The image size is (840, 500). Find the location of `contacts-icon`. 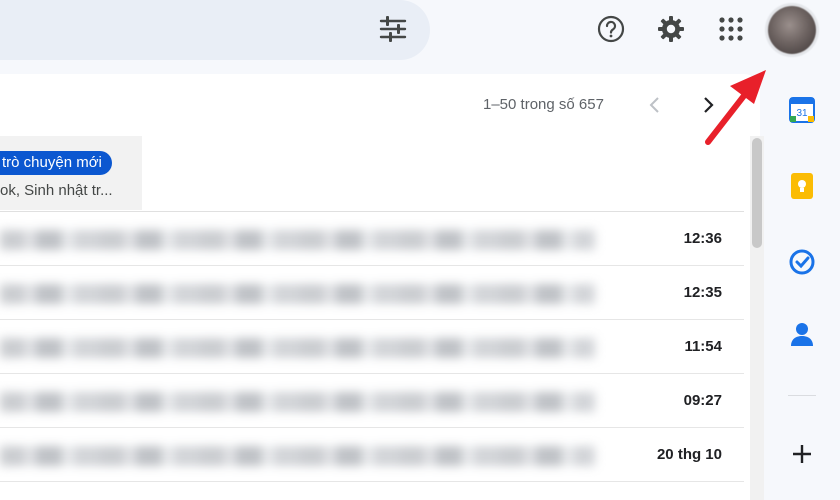

contacts-icon is located at coordinates (802, 334).